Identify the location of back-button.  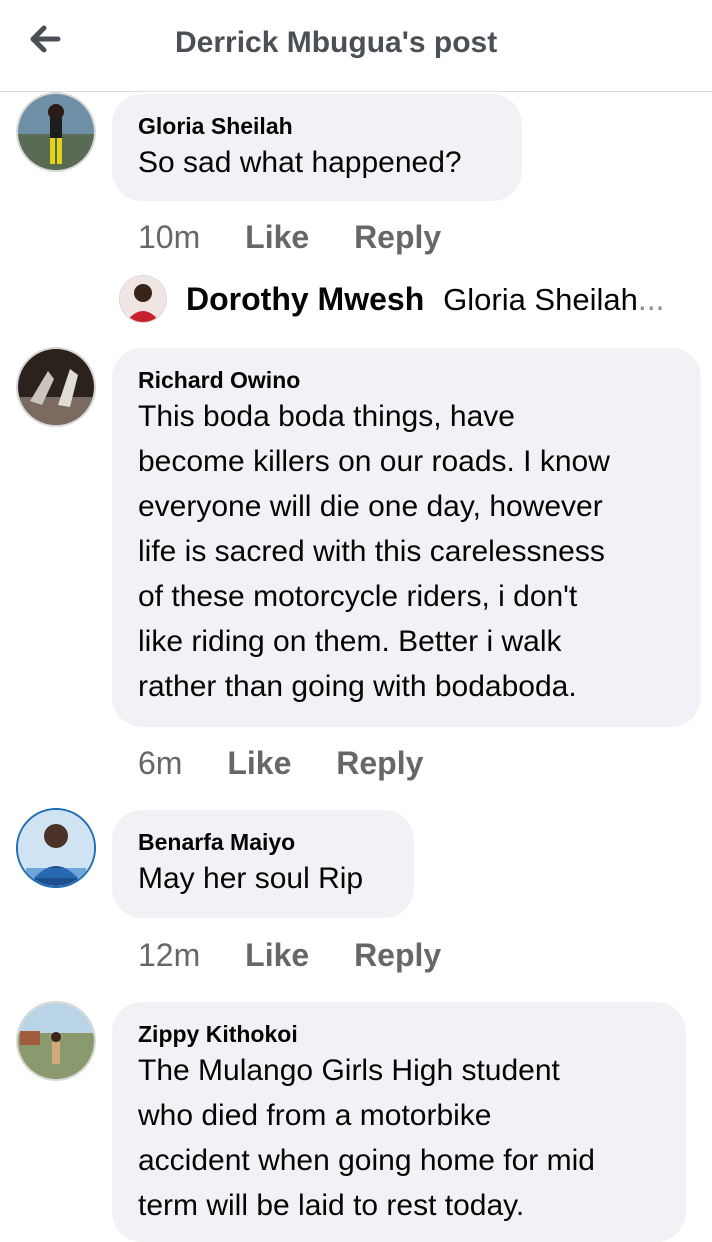
(47, 40).